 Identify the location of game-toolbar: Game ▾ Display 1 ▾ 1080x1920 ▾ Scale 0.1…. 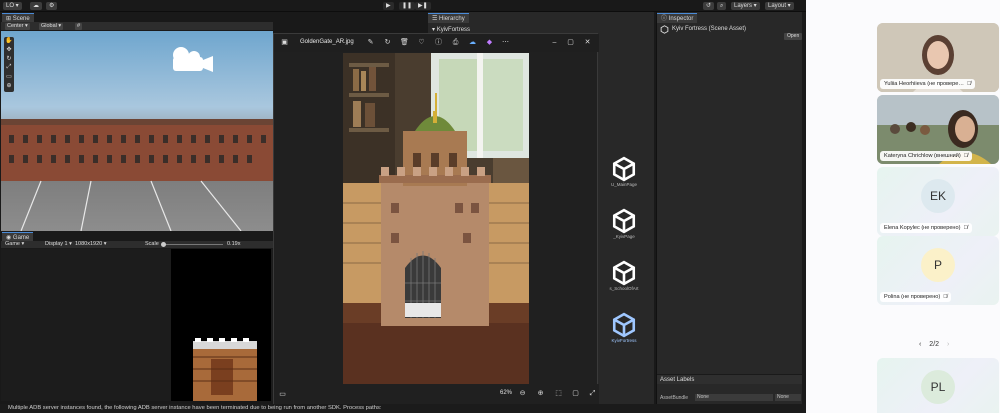
(137, 245).